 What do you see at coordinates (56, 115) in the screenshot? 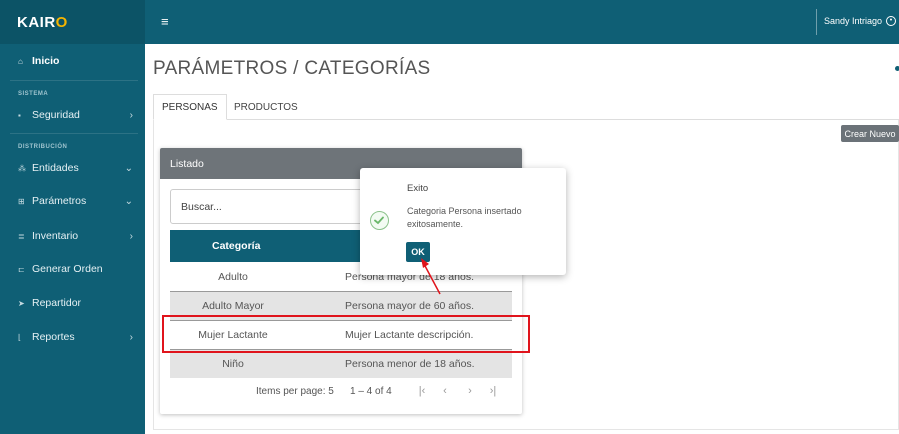
I see `sidebar-item-label: Seguridad` at bounding box center [56, 115].